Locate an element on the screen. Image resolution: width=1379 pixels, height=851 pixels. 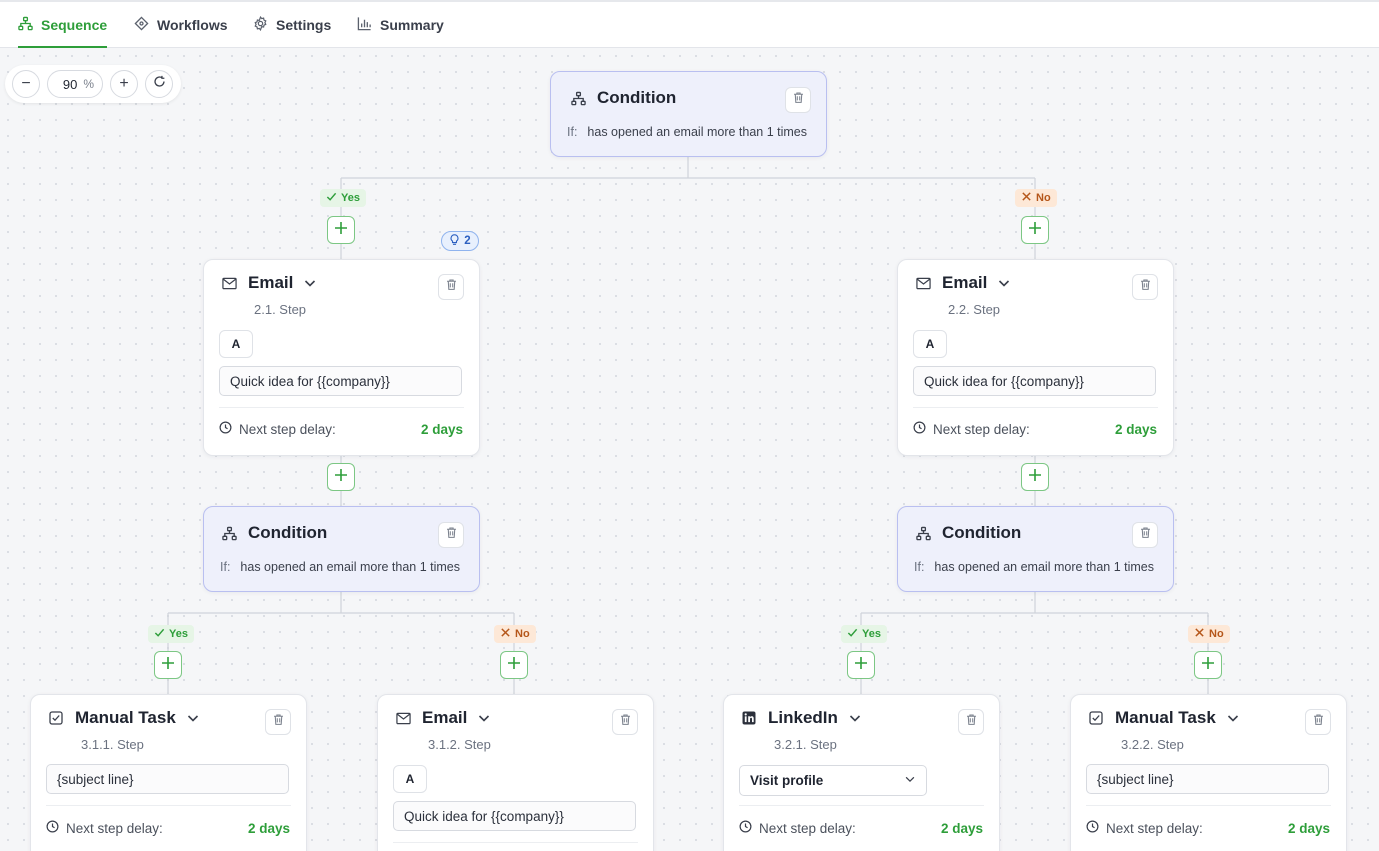
zoom-out-button: − is located at coordinates (26, 84).